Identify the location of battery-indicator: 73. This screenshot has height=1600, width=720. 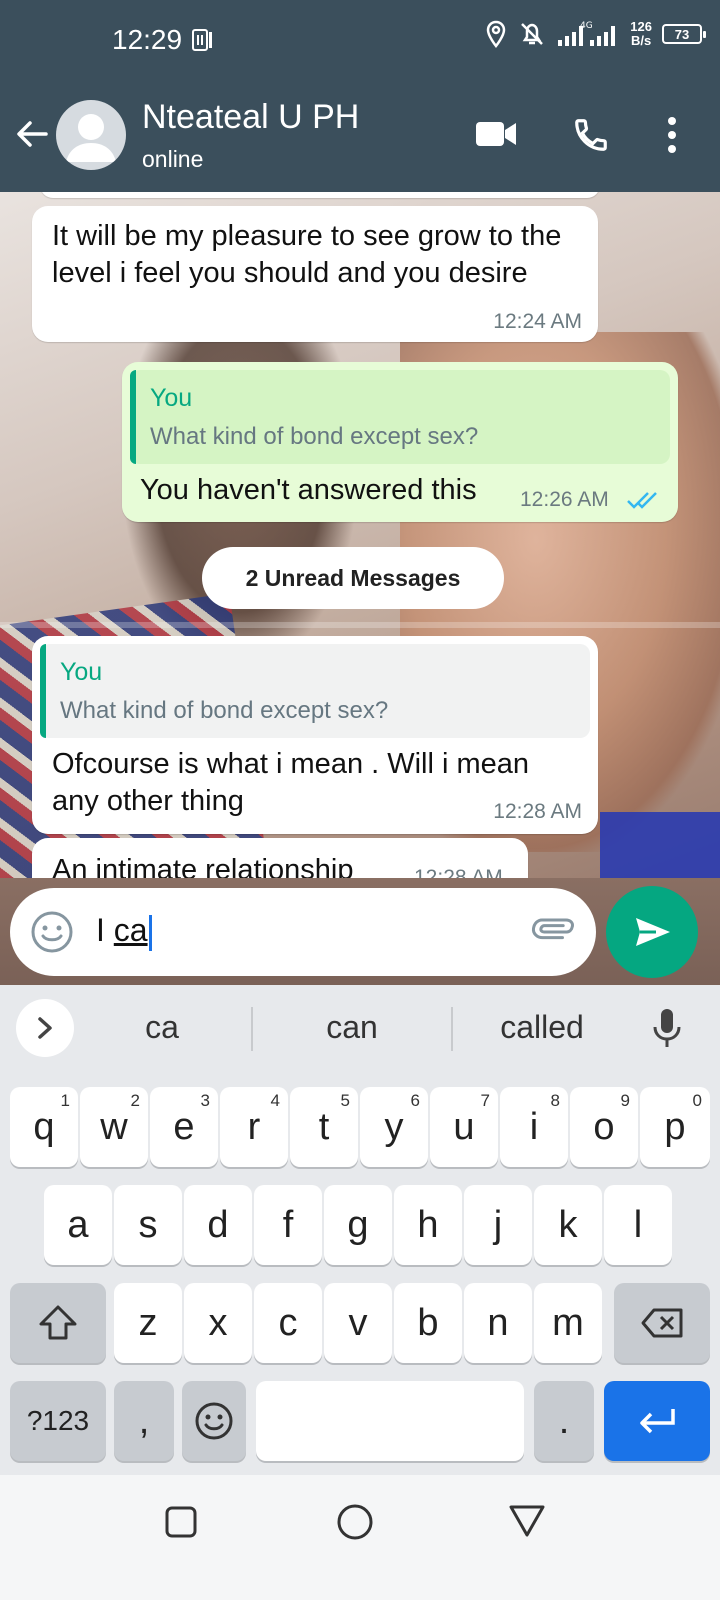
(684, 34).